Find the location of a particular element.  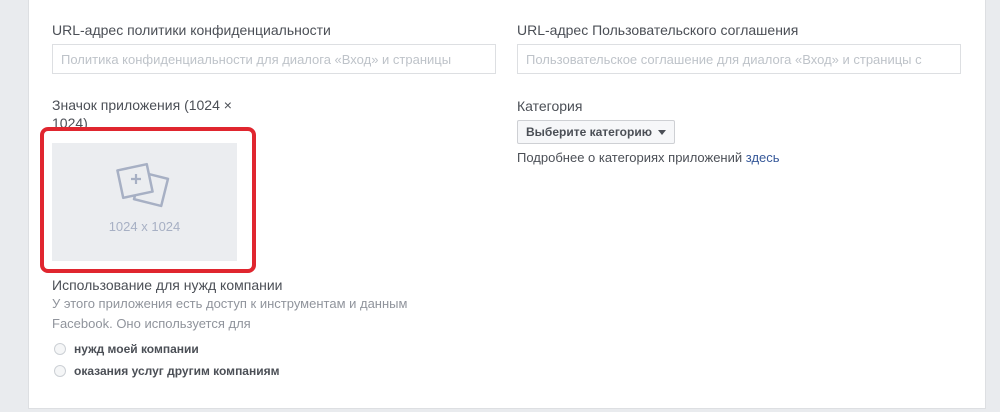

business-use-option-own: нужд моей компании is located at coordinates (126, 349).